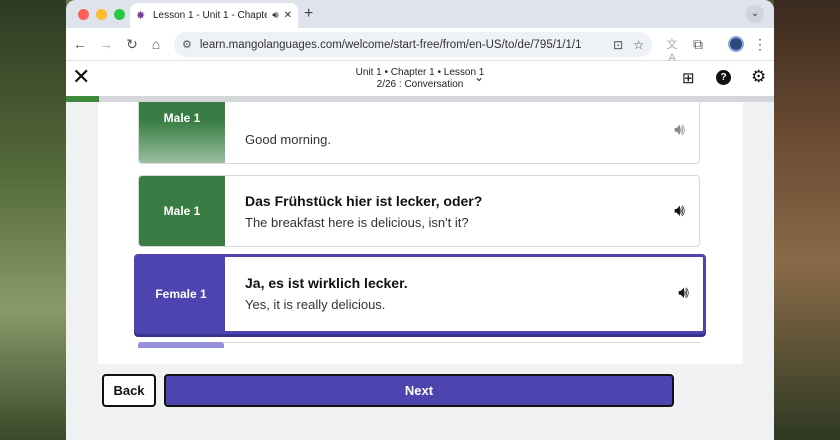 This screenshot has width=840, height=440. I want to click on back-arrow-icon: ←, so click(80, 44).